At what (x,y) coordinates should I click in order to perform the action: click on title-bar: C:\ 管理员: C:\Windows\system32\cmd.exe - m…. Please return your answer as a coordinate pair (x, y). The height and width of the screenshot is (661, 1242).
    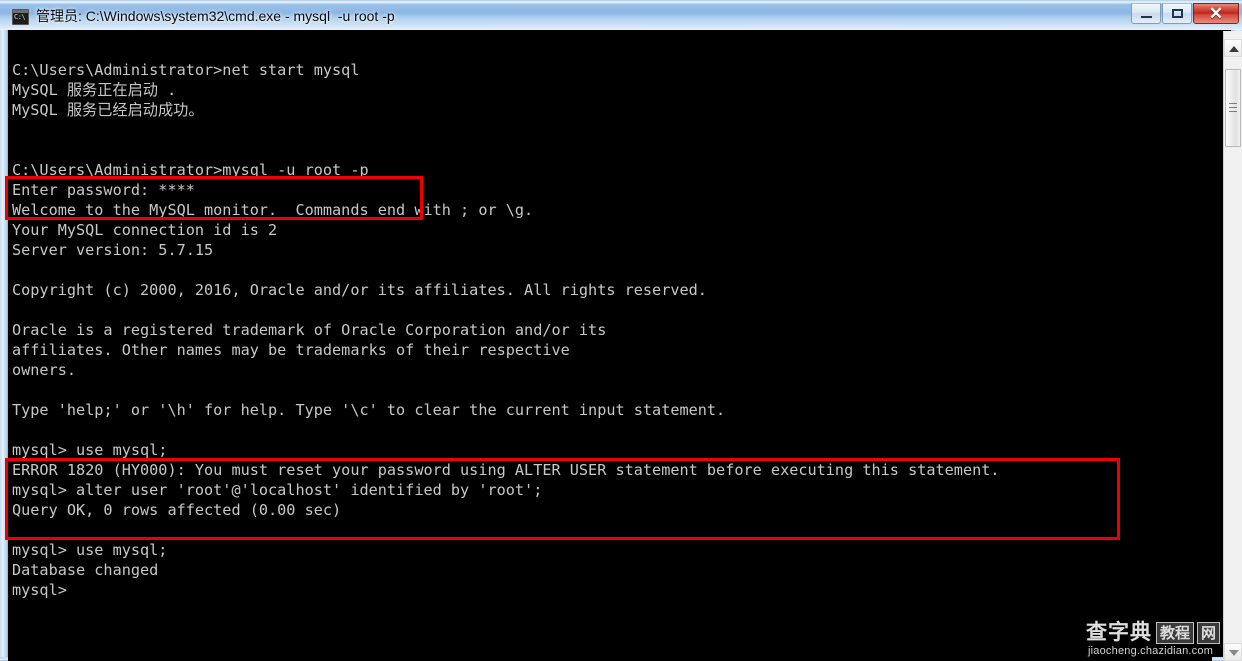
    Looking at the image, I should click on (621, 15).